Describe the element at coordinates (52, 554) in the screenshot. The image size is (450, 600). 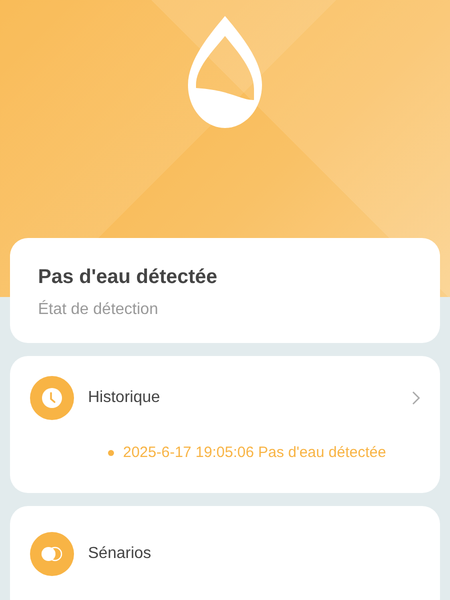
I see `toggle-icon` at that location.